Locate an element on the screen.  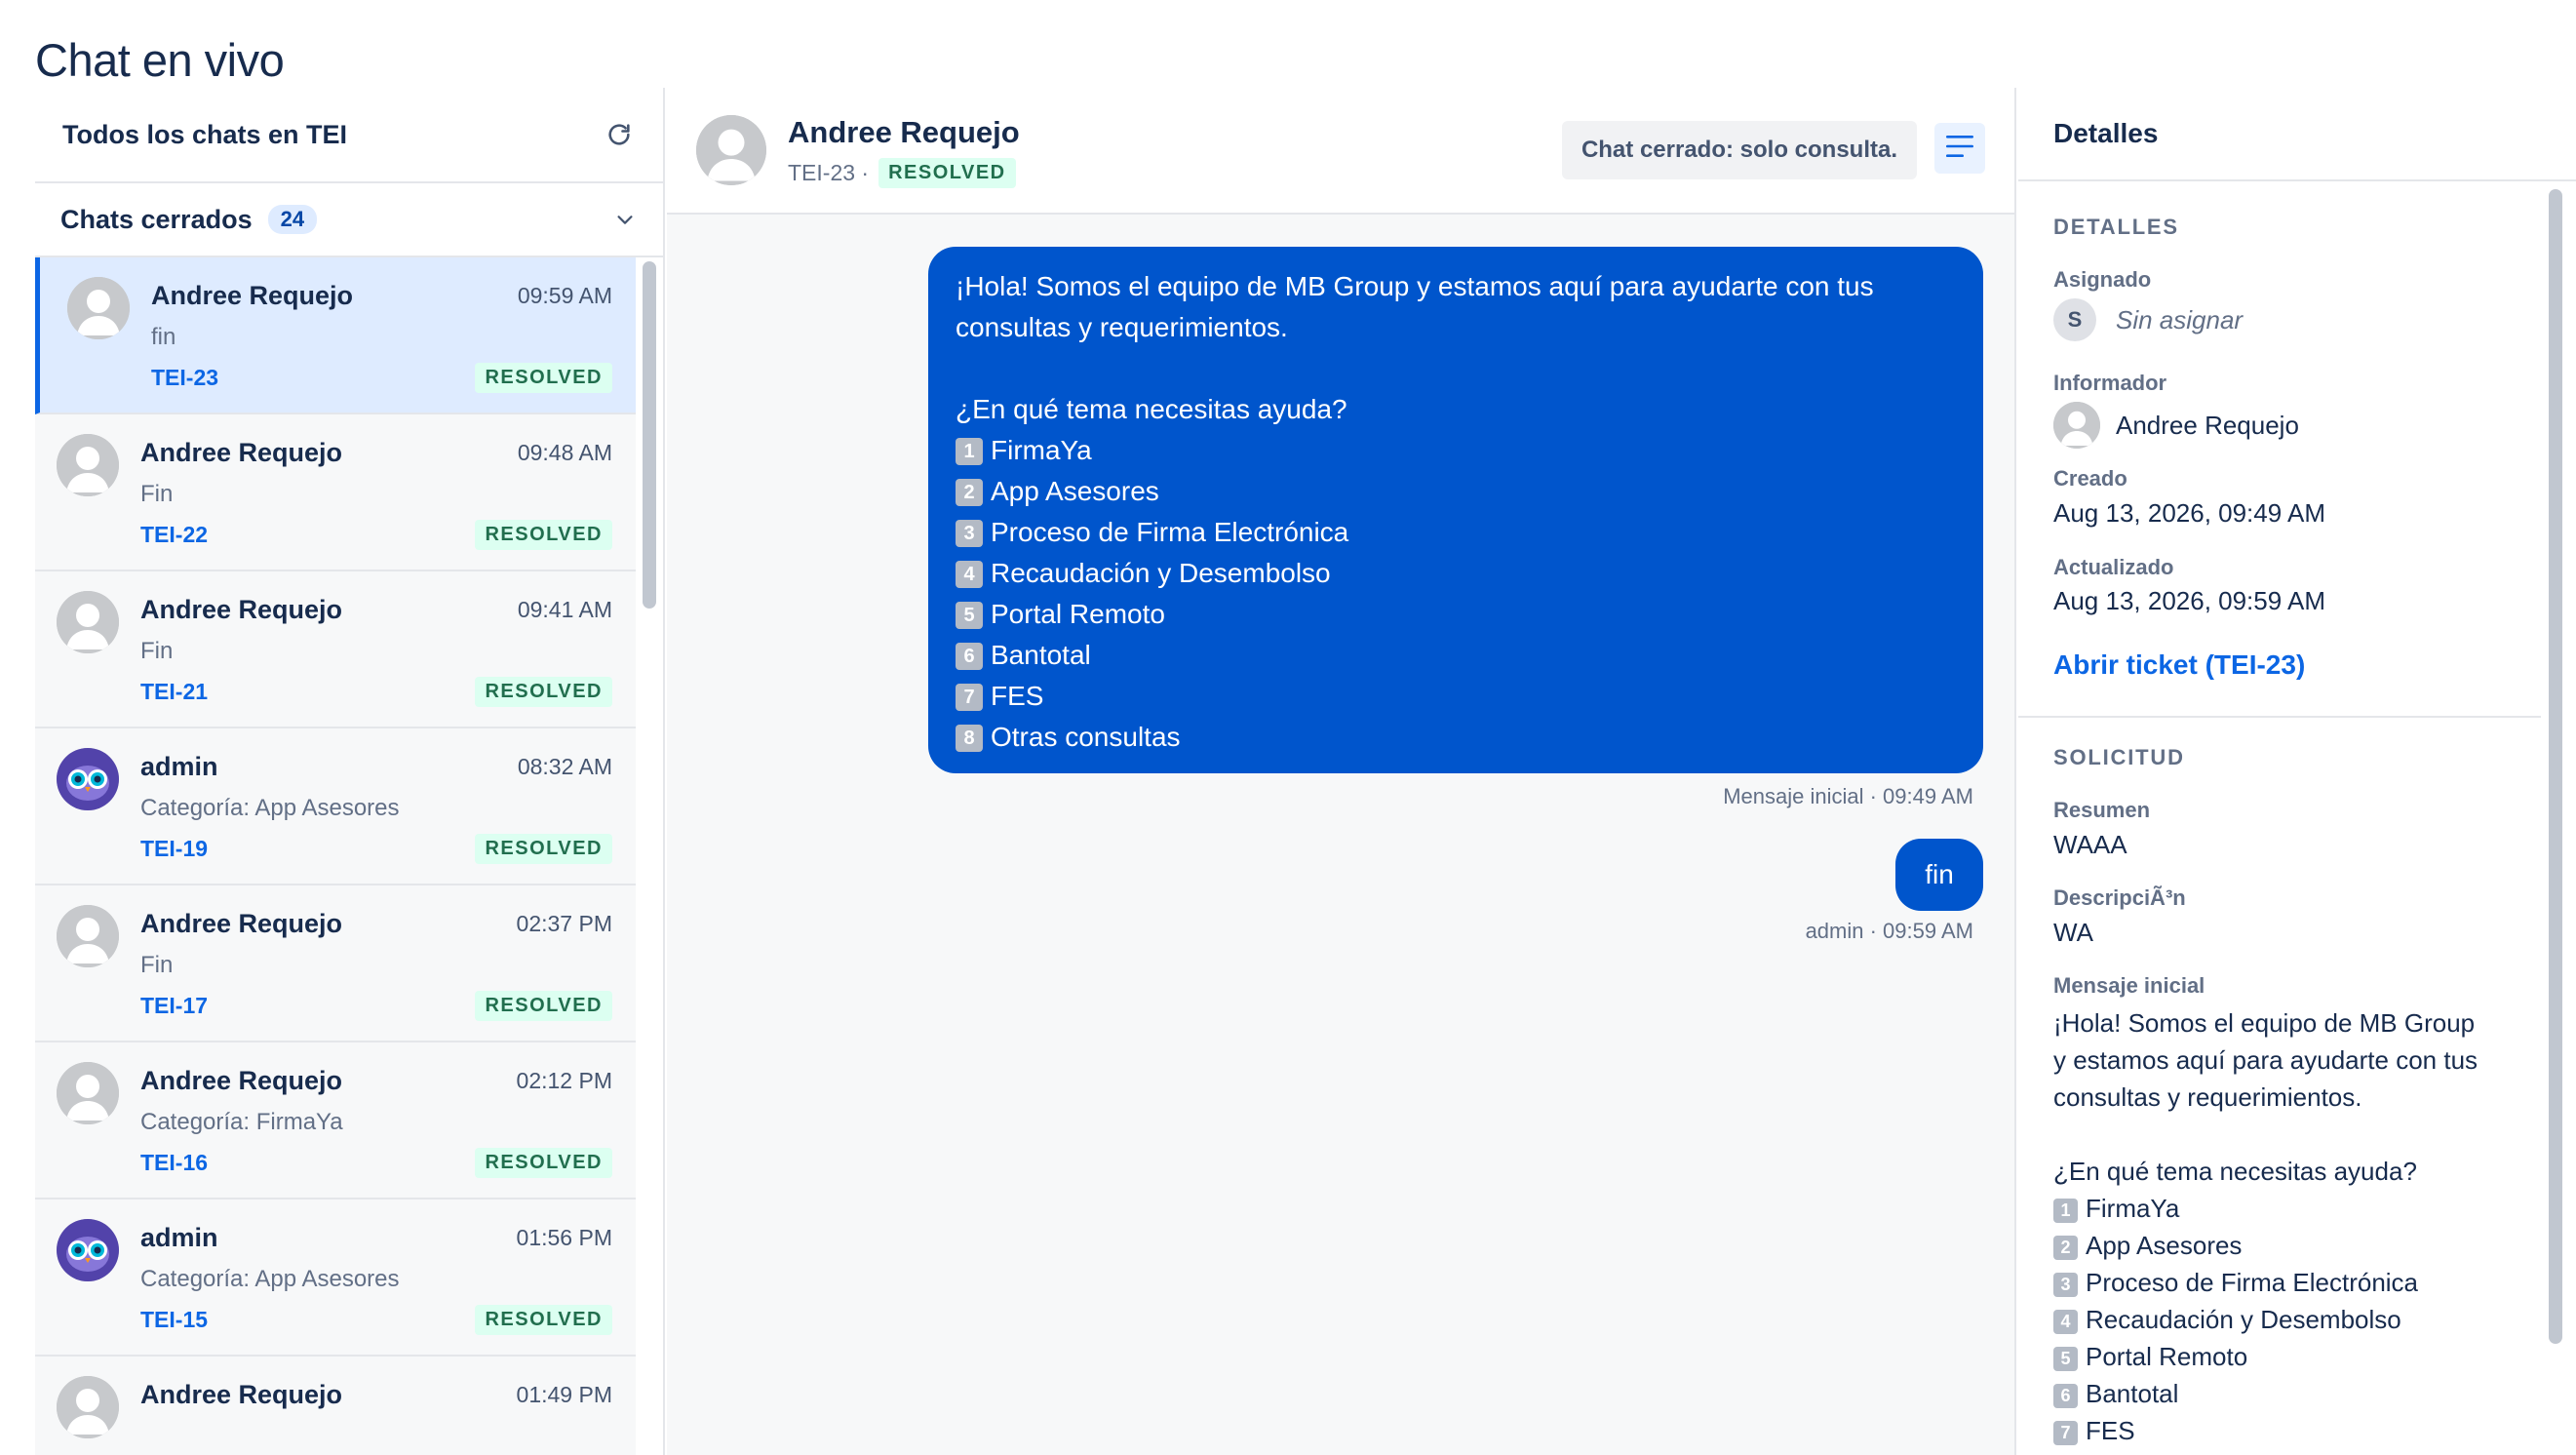
created-label: Creado is located at coordinates (2090, 478).